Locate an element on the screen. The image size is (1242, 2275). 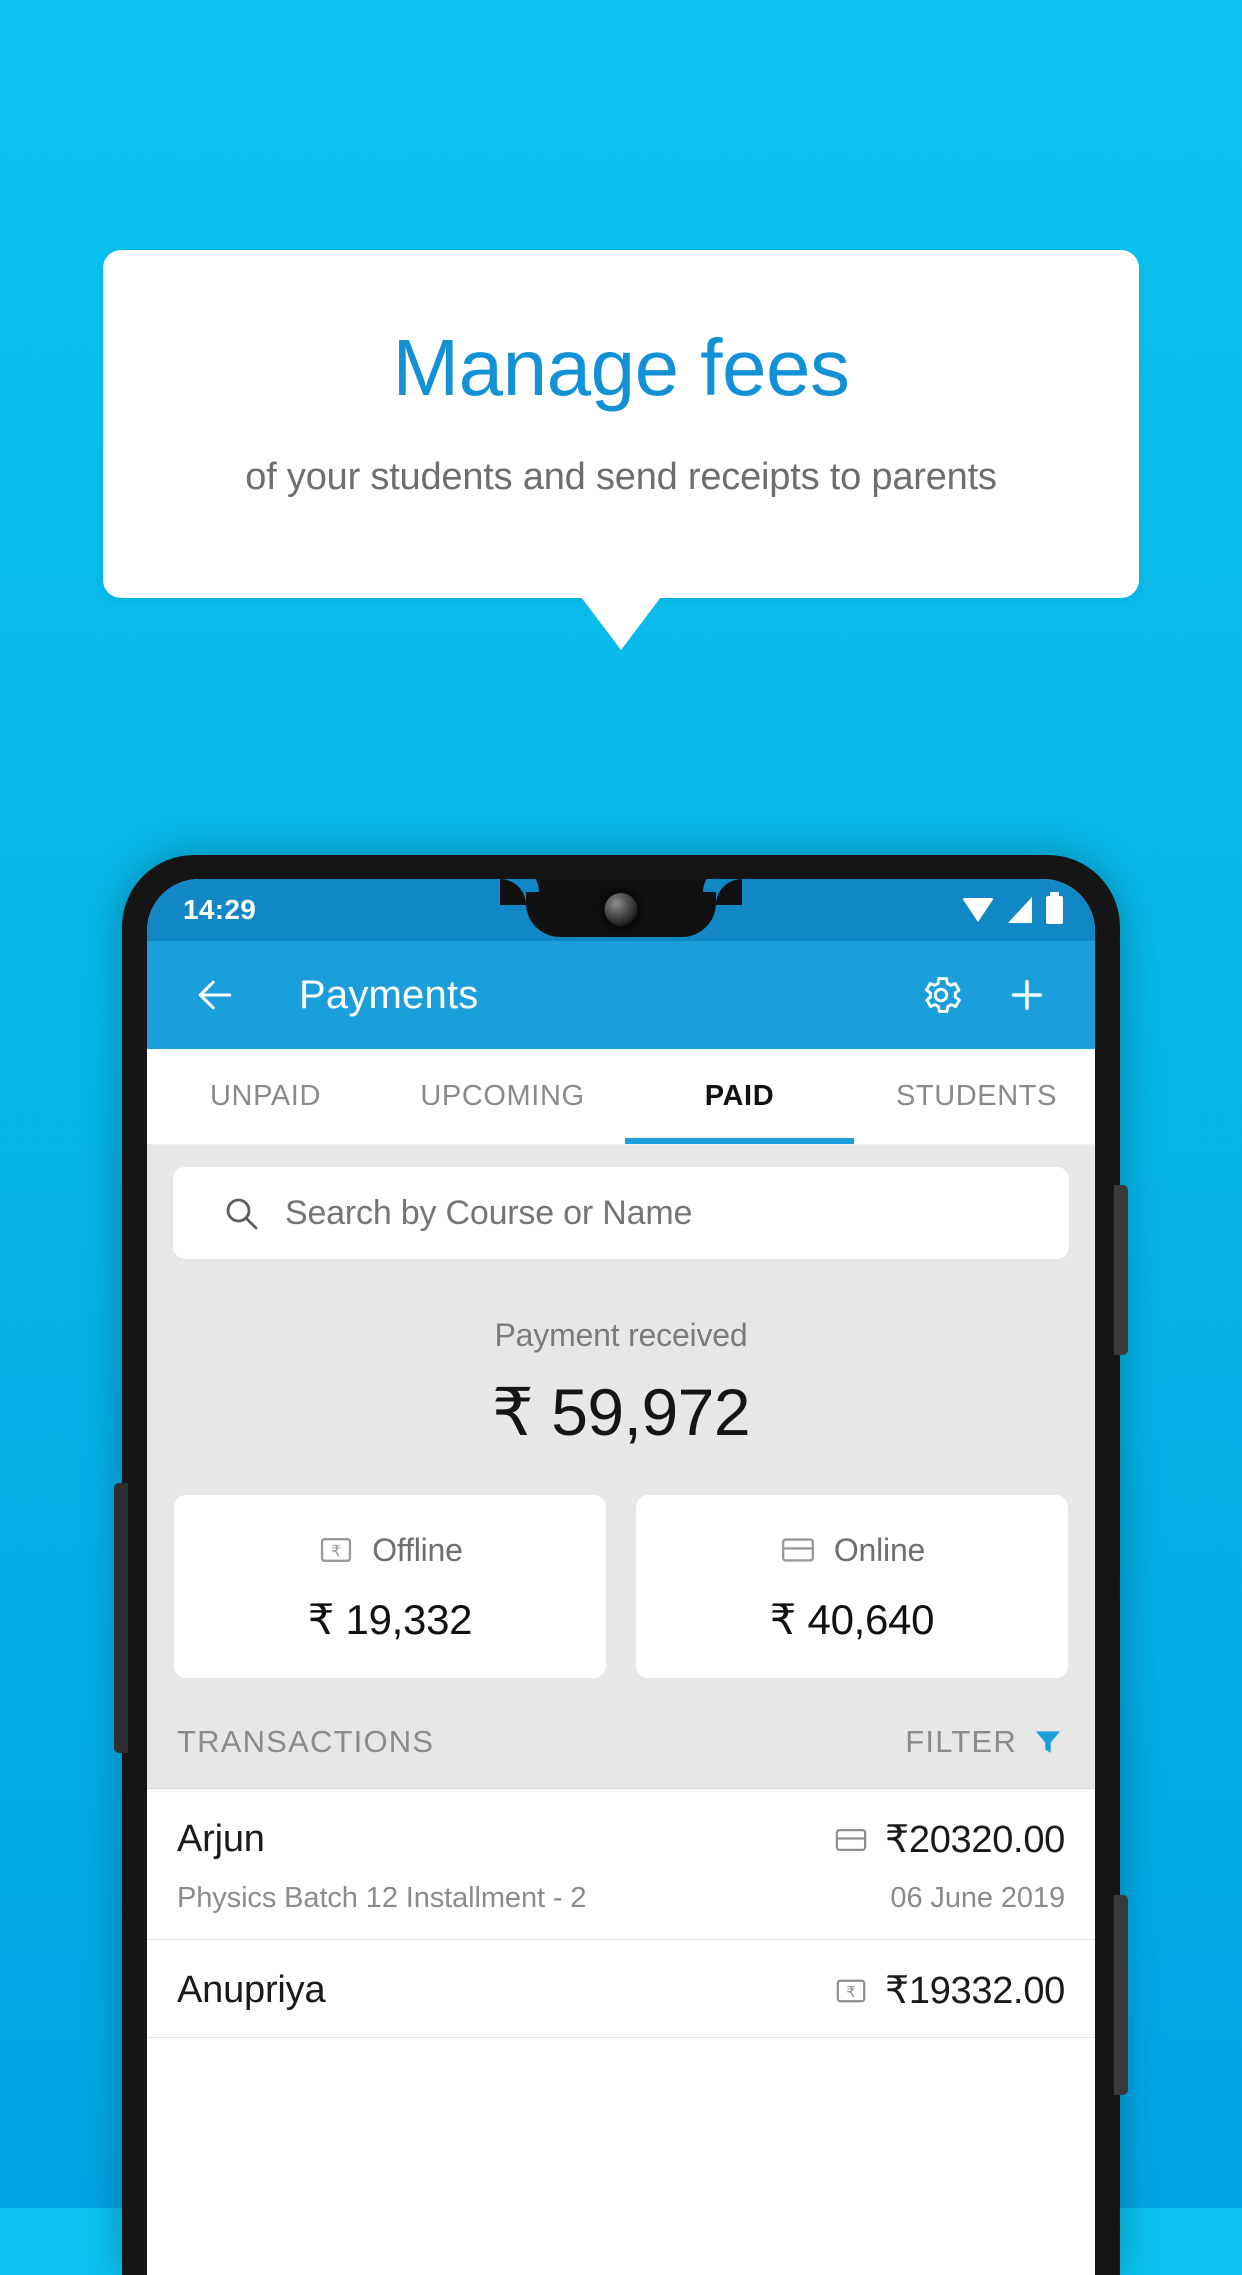
payment-received-amount: ₹ 59,972 is located at coordinates (621, 1412).